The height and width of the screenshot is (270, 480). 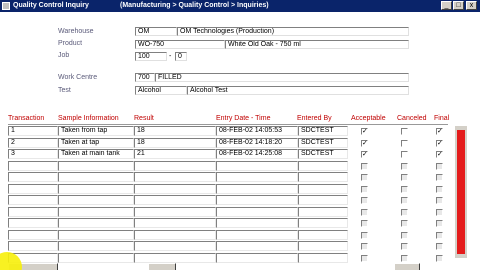 I want to click on cell-transaction: 1, so click(x=33, y=131).